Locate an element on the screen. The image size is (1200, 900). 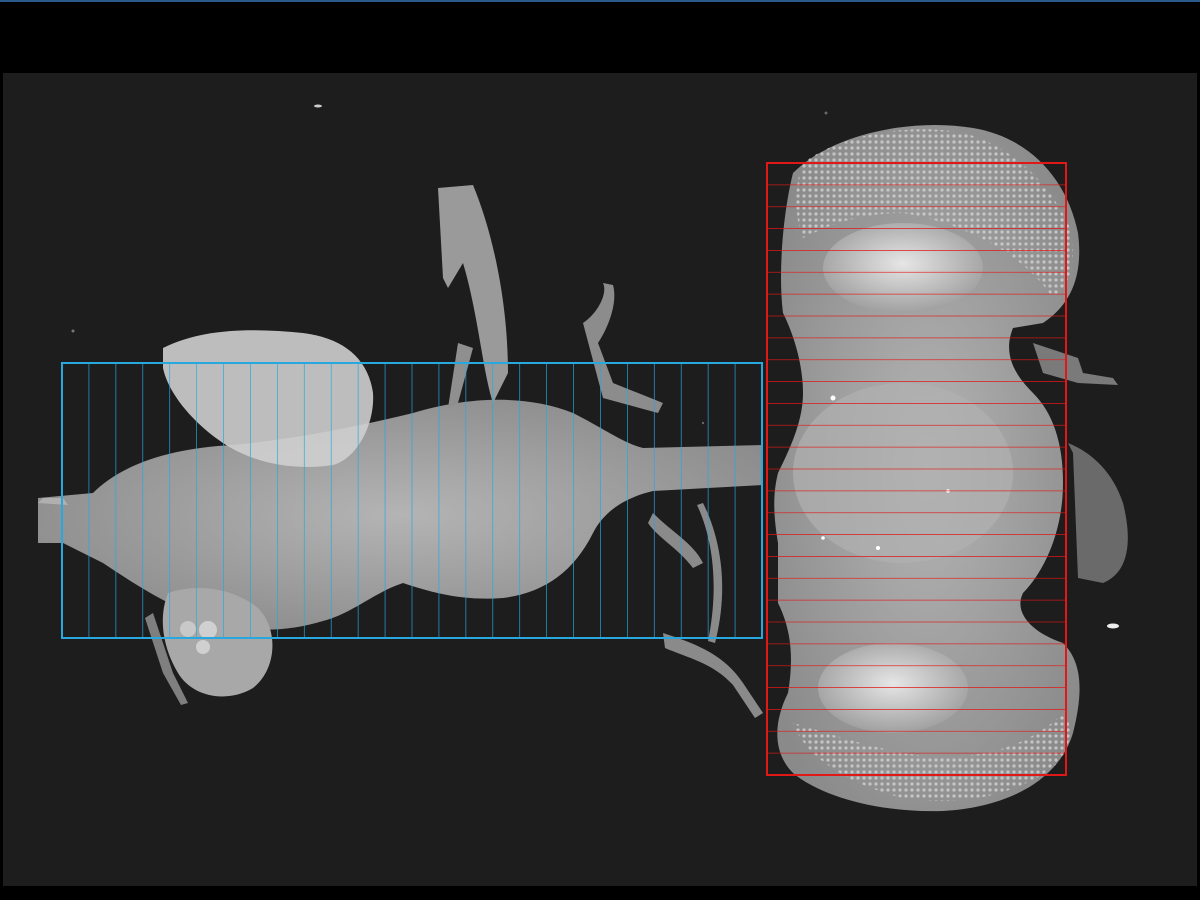
viewer-bottom-bar is located at coordinates (600, 893).